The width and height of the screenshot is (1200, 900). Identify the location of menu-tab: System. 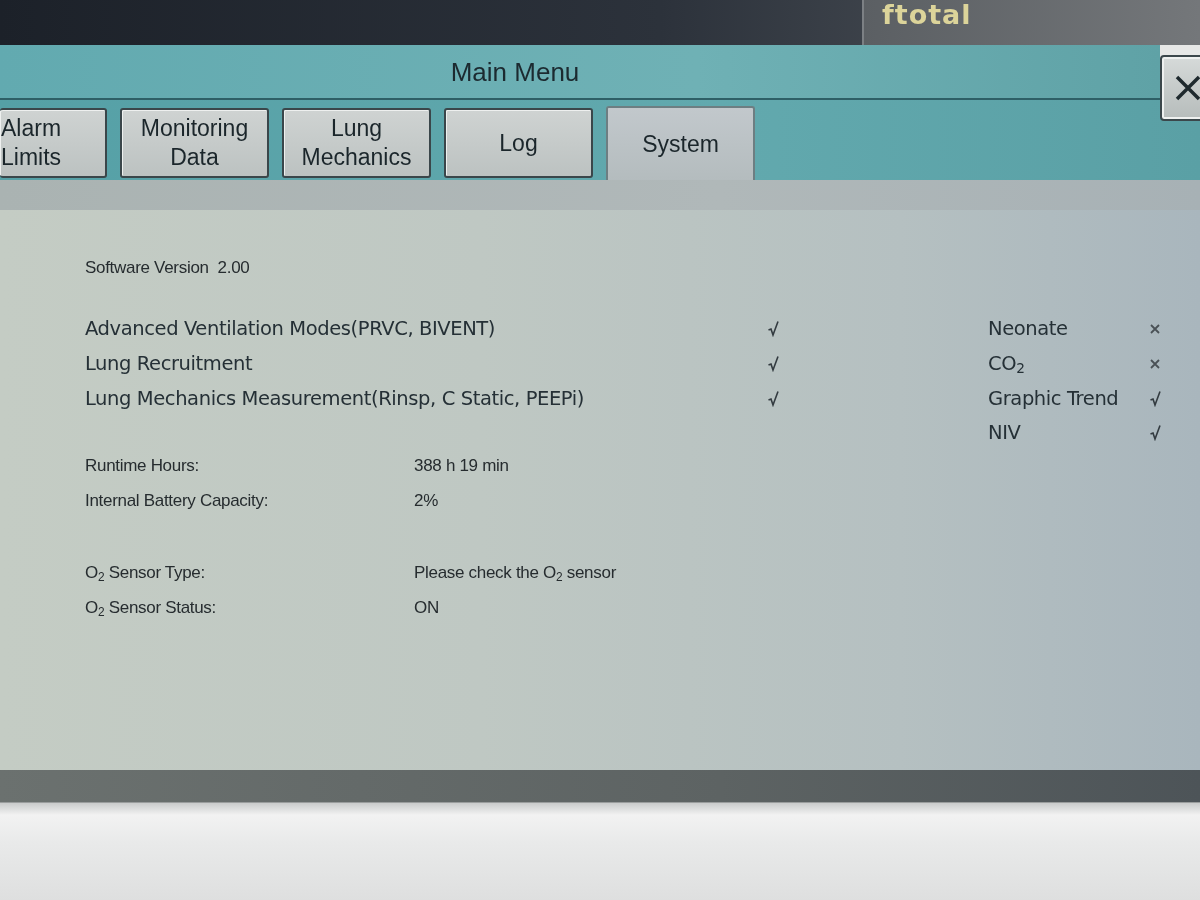
(680, 143).